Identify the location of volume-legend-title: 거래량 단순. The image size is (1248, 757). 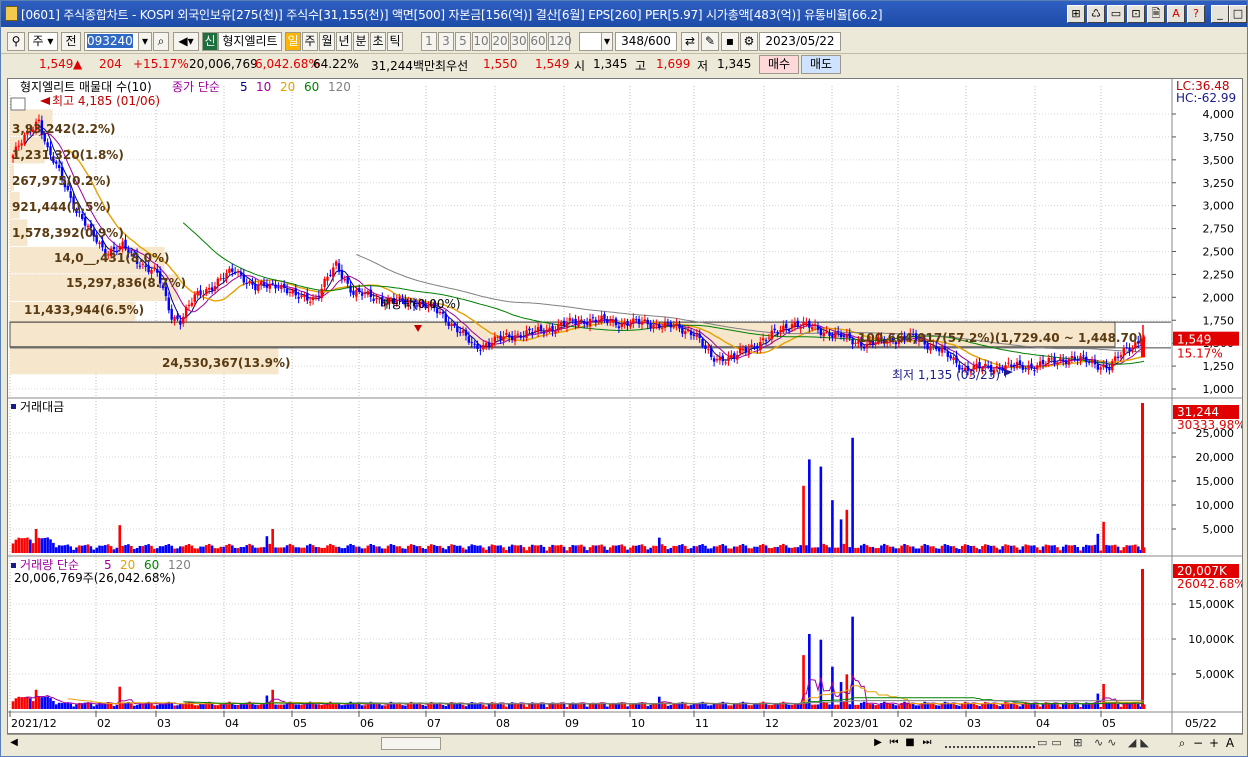
(49, 565).